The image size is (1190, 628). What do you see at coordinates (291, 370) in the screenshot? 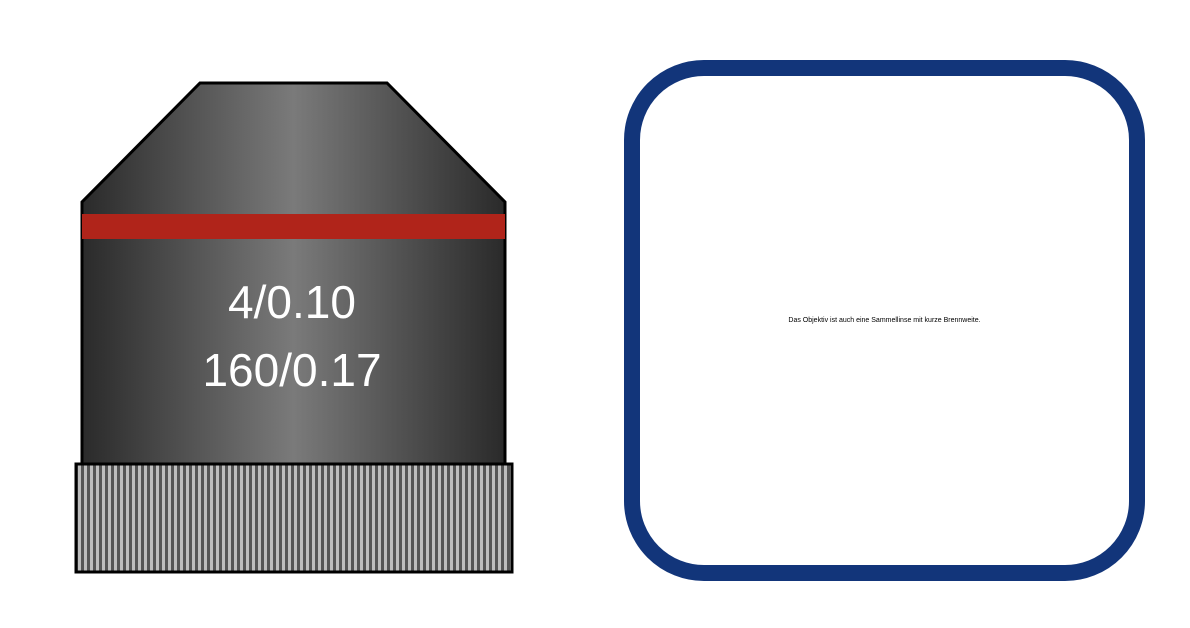
I see `tube-length-coverslip-label: 160/0.17` at bounding box center [291, 370].